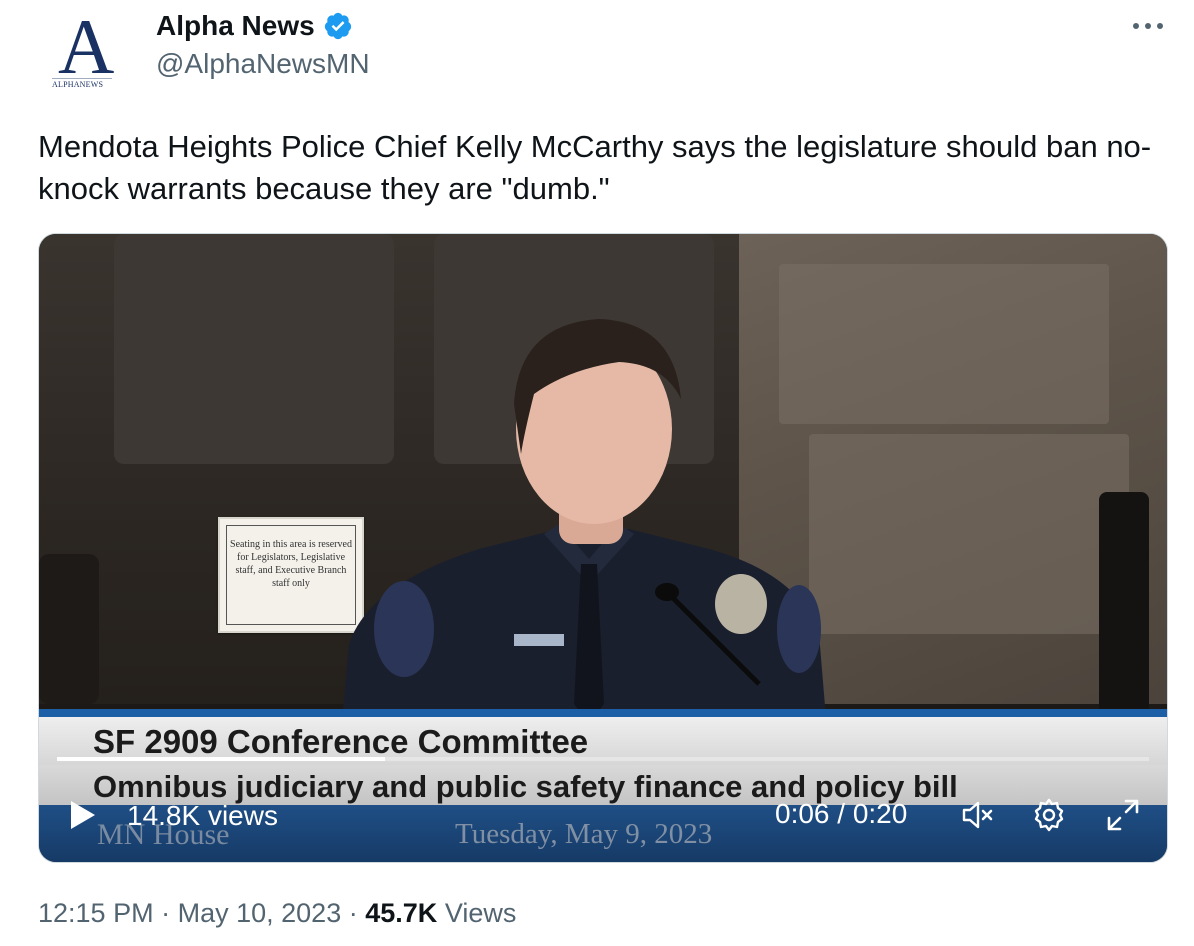 The image size is (1194, 946). What do you see at coordinates (1124, 617) in the screenshot?
I see `video-stanchion` at bounding box center [1124, 617].